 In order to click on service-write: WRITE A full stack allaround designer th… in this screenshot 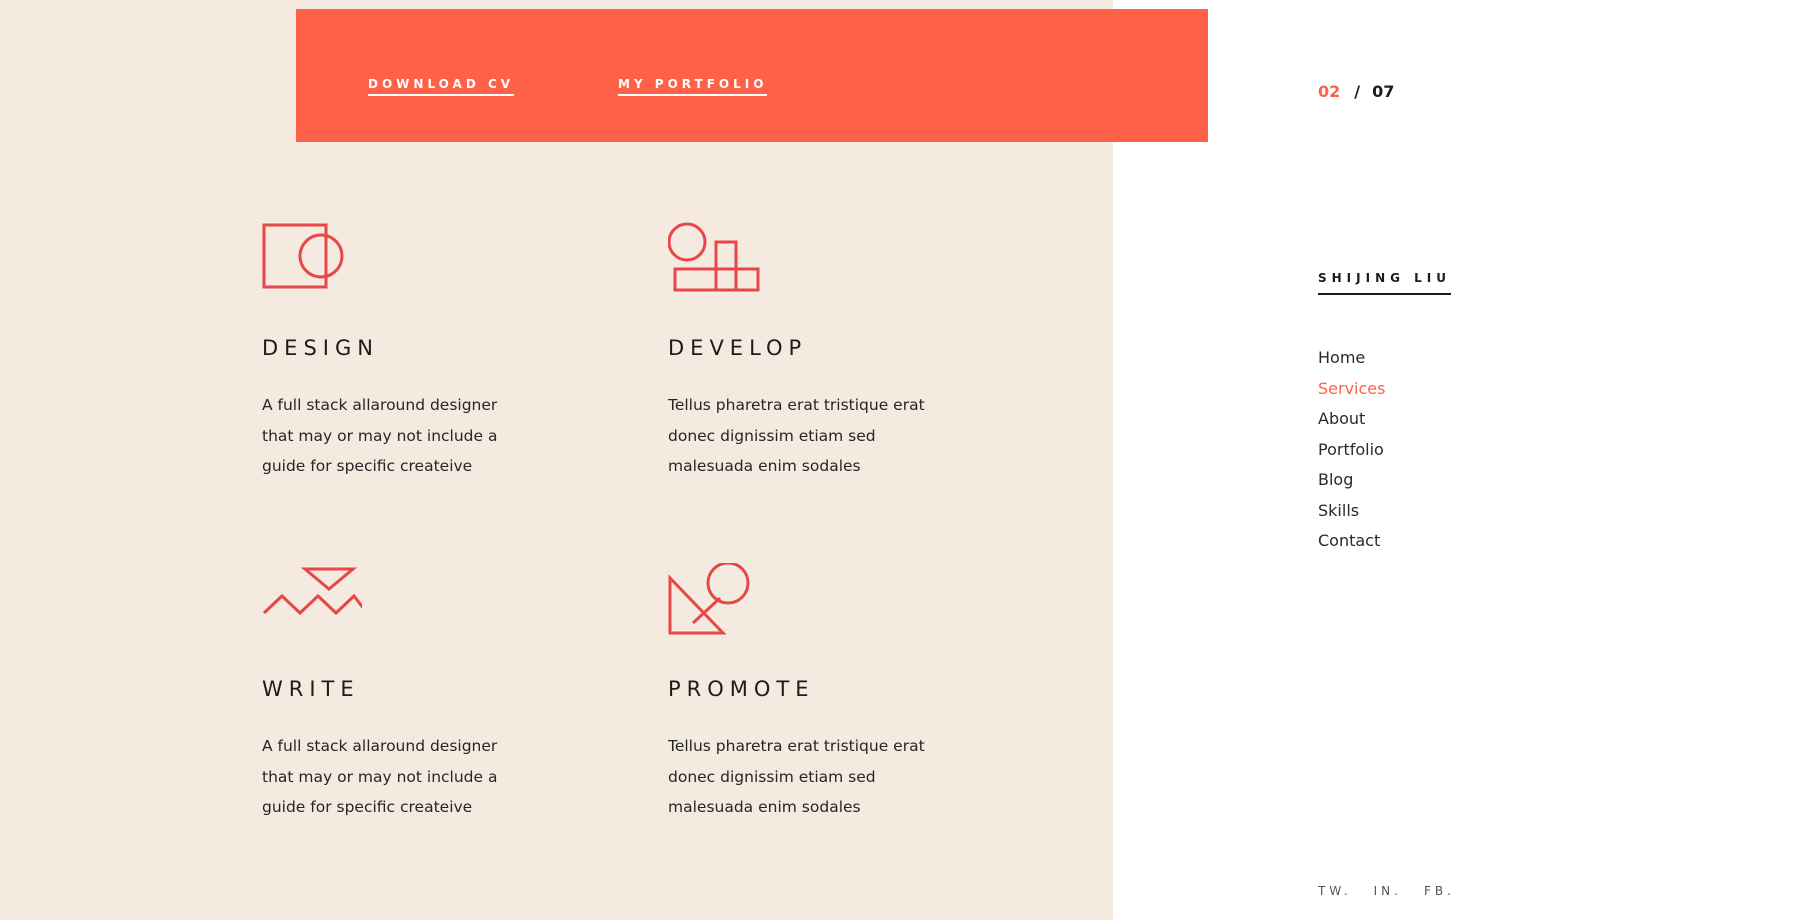, I will do `click(412, 693)`.